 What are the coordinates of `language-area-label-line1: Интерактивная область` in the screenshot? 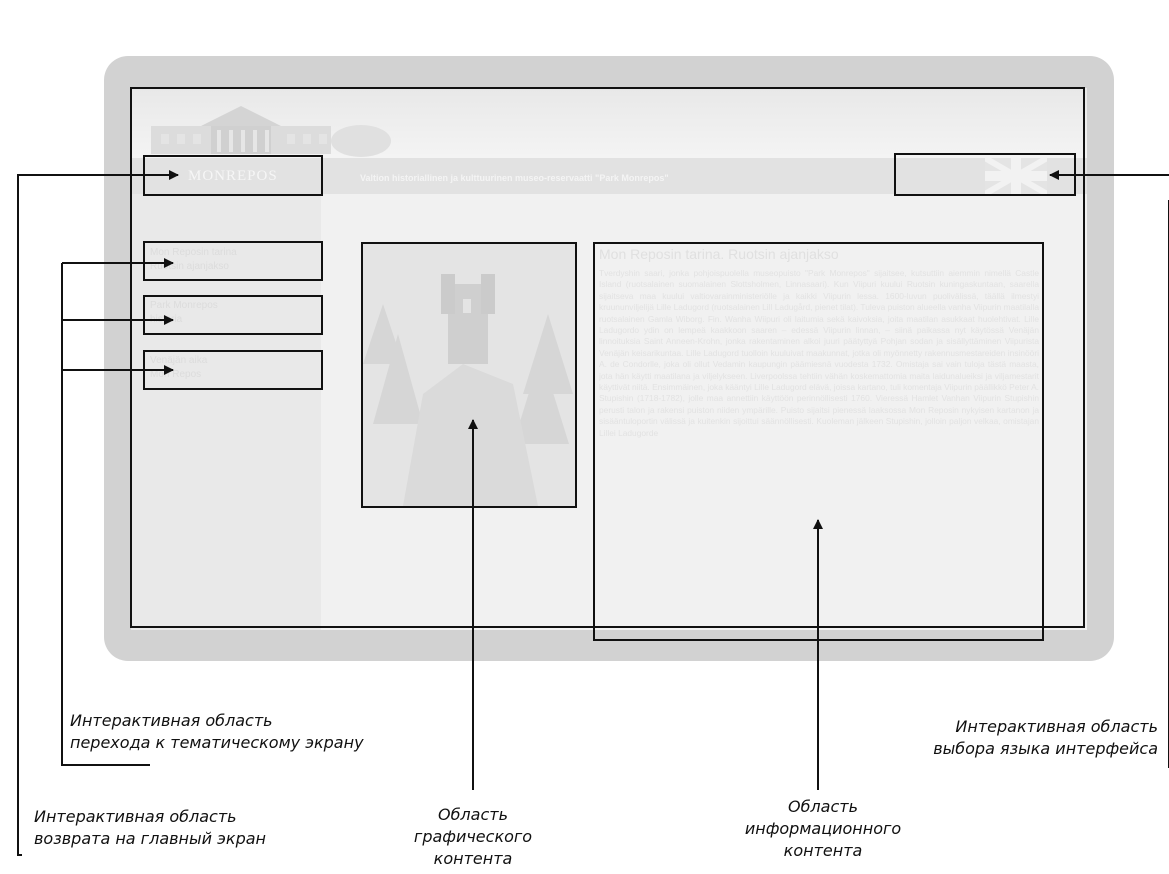 It's located at (1056, 726).